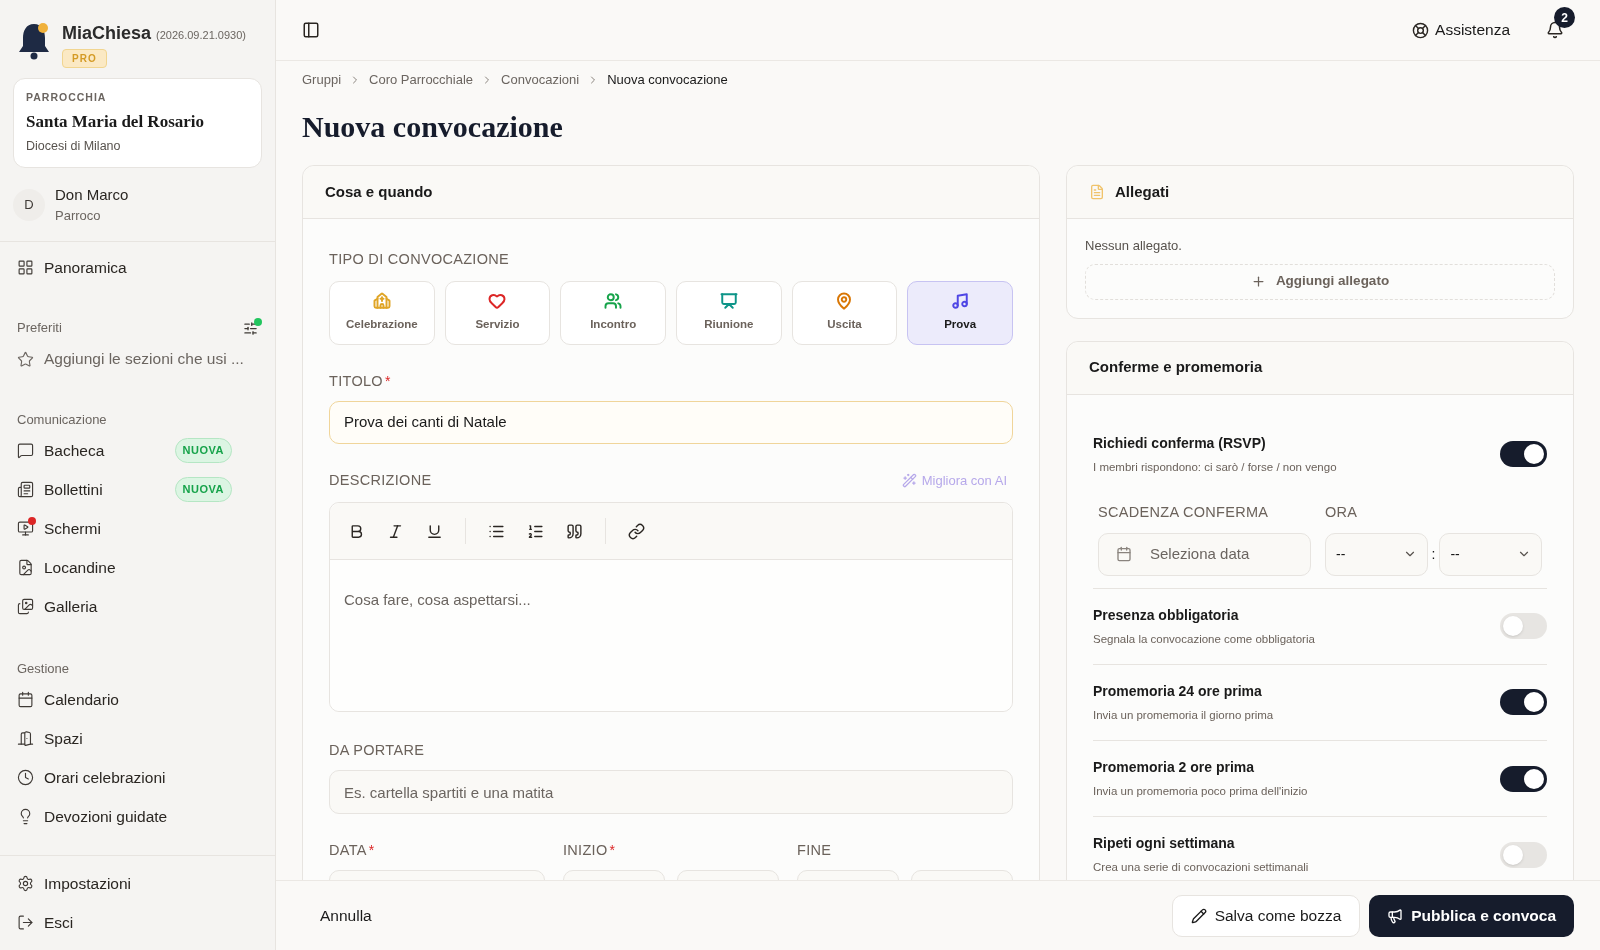  What do you see at coordinates (25, 489) in the screenshot?
I see `newspaper-icon` at bounding box center [25, 489].